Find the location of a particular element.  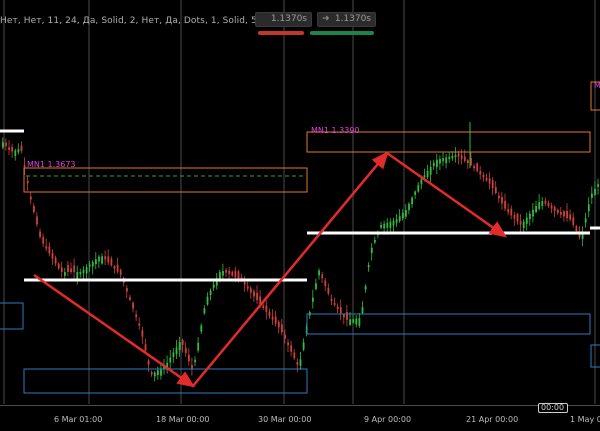

x-tick-label: 18 Mar 00:00 is located at coordinates (183, 419).